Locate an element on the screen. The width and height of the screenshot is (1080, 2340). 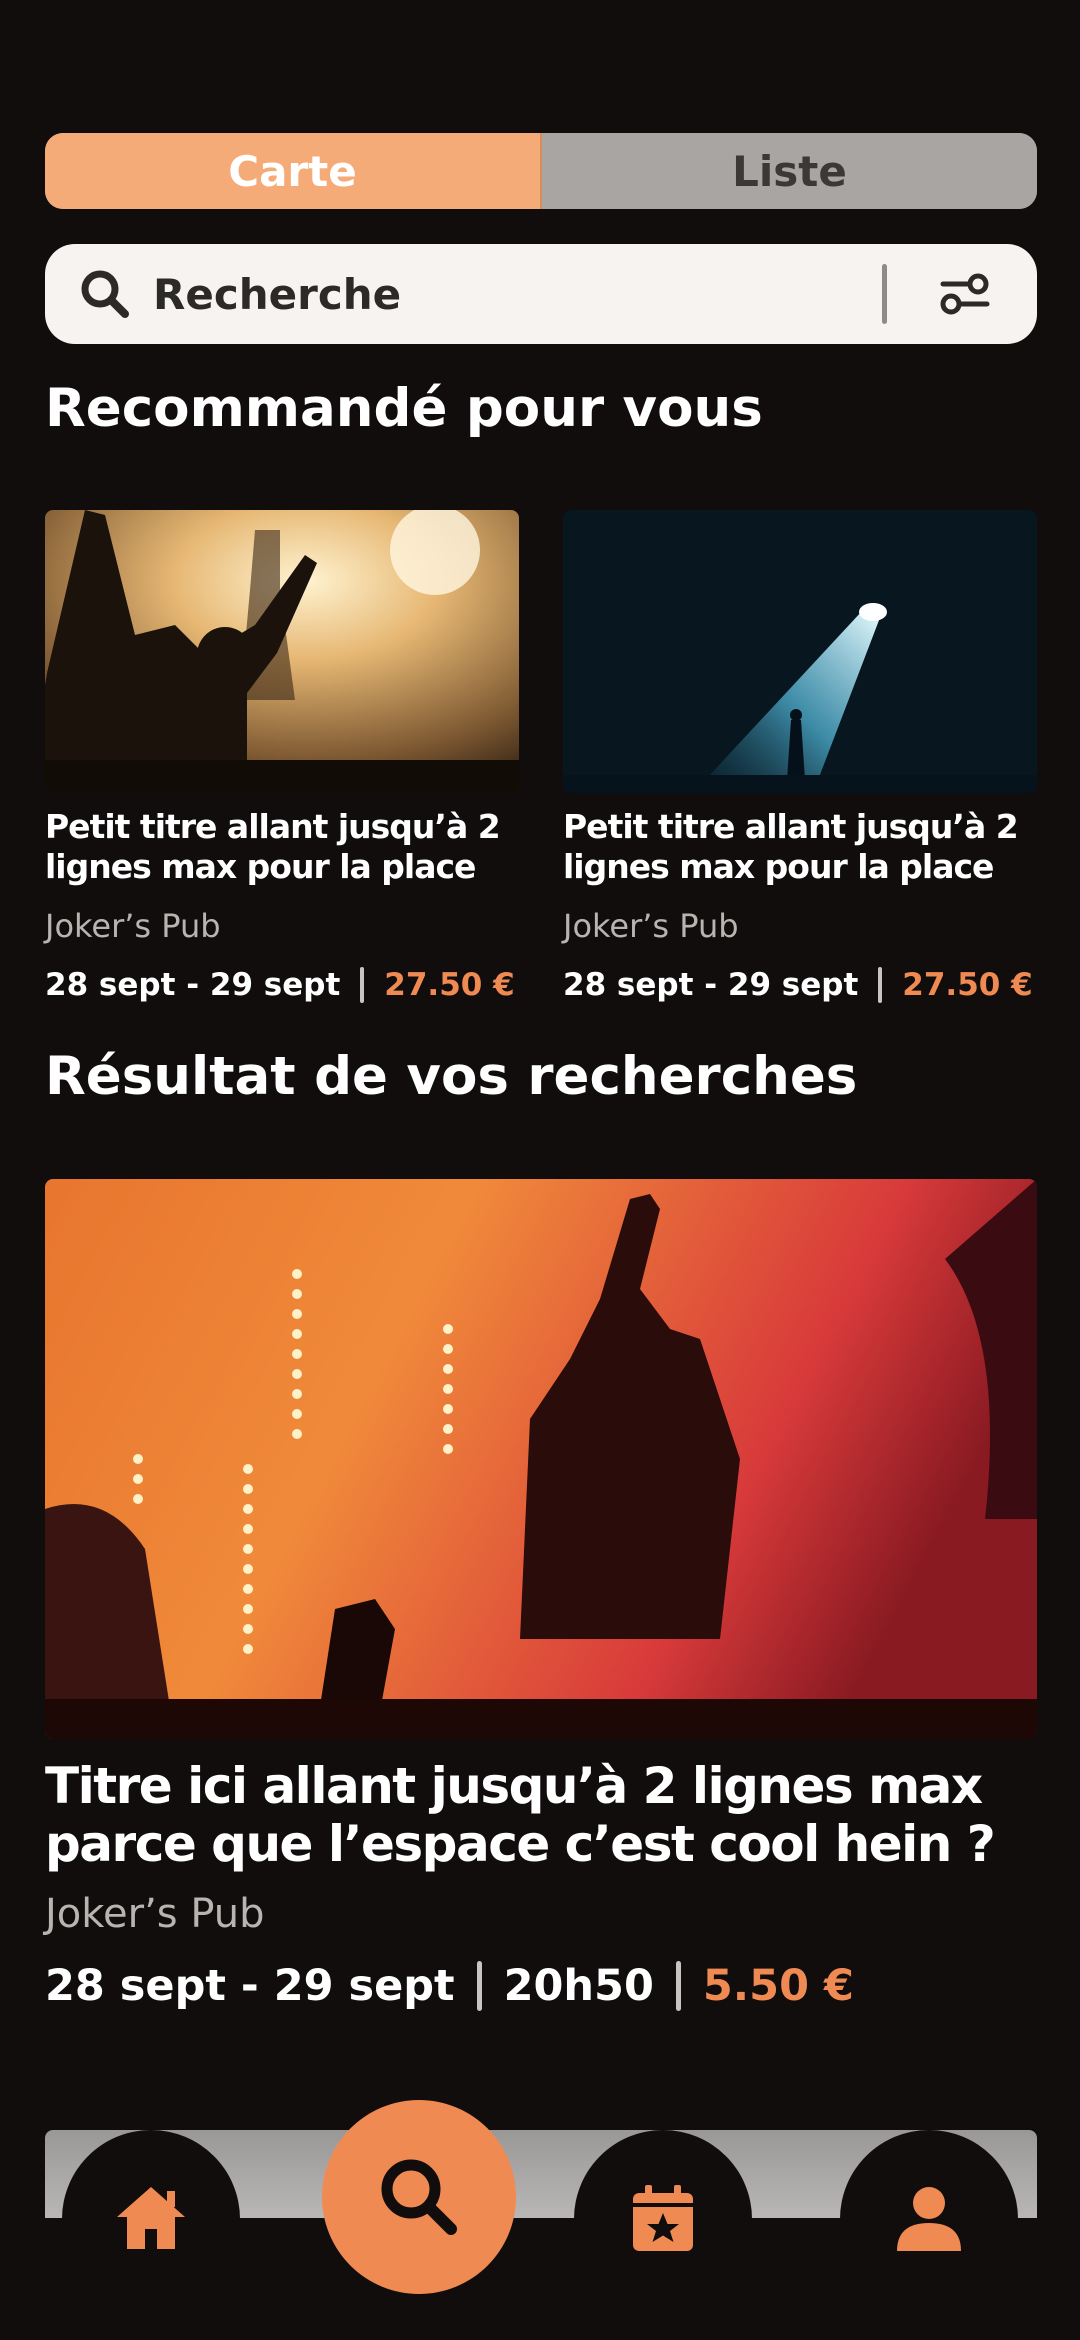
profile-icon is located at coordinates (929, 2219).